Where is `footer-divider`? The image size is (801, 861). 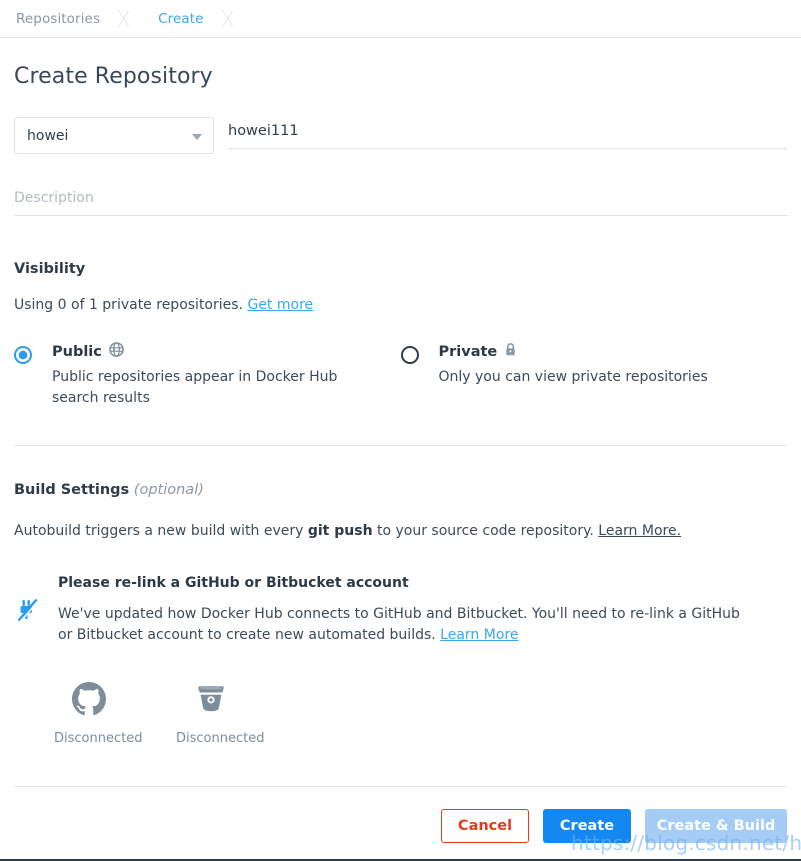 footer-divider is located at coordinates (400, 786).